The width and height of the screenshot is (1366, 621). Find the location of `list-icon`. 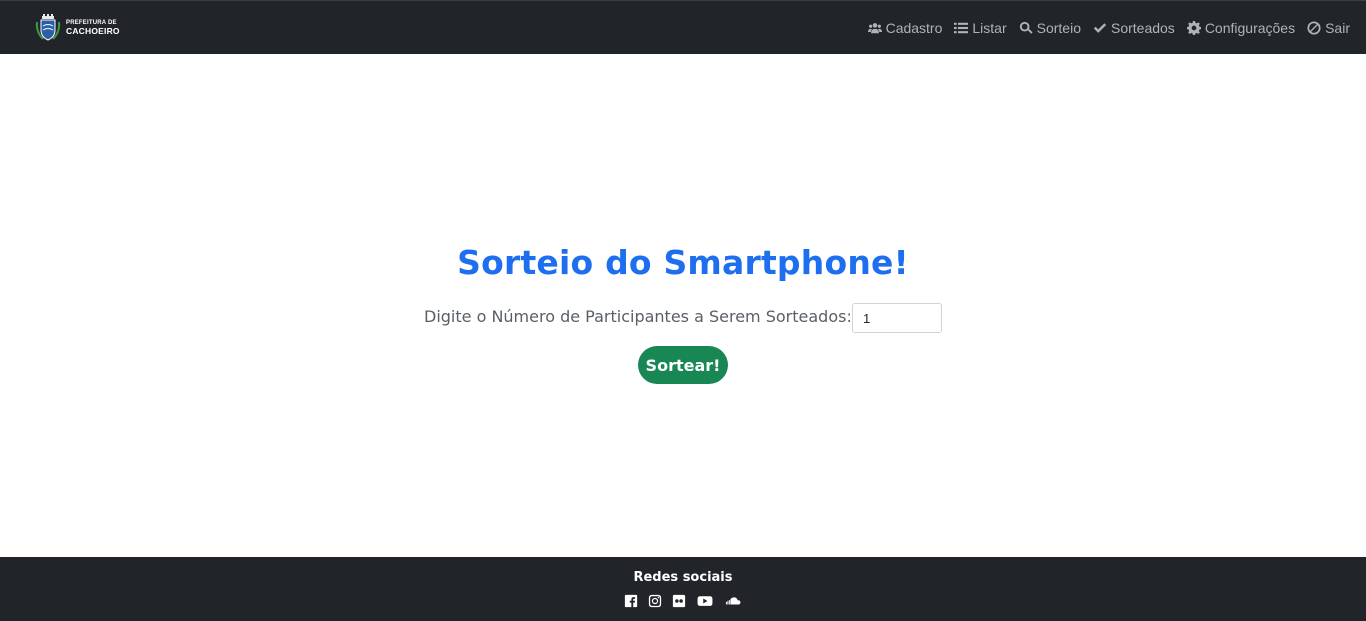

list-icon is located at coordinates (961, 27).